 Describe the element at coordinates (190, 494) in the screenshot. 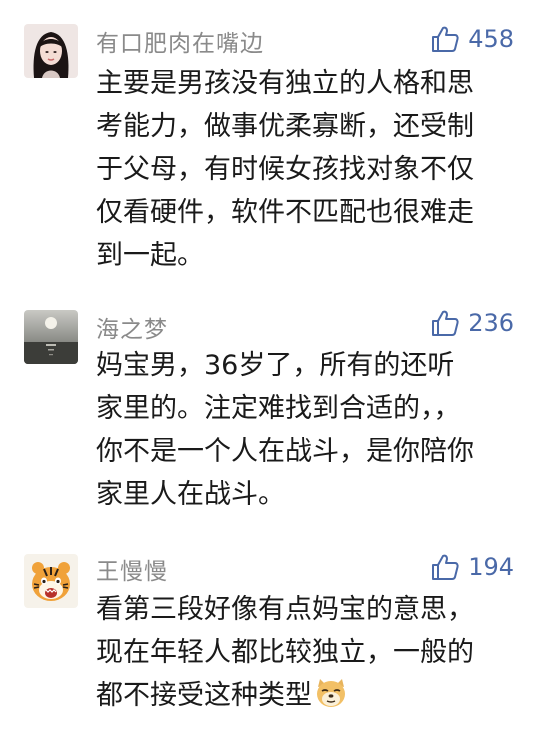

I see `comment-line: 家里人在战斗。` at that location.